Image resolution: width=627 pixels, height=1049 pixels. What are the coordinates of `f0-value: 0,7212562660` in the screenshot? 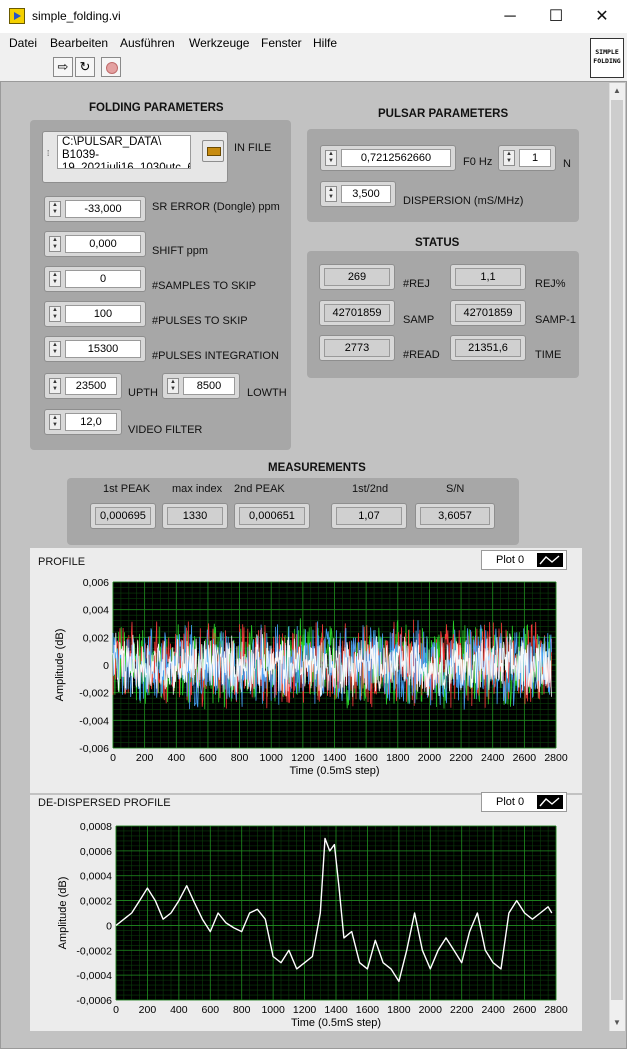 It's located at (396, 158).